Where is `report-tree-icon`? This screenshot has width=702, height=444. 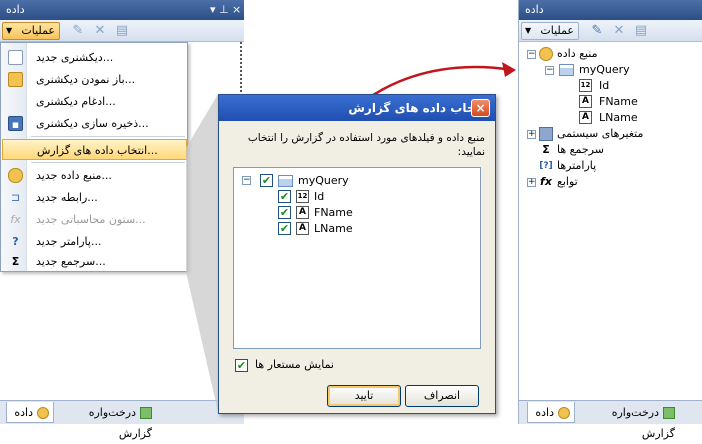
report-tree-icon is located at coordinates (146, 413).